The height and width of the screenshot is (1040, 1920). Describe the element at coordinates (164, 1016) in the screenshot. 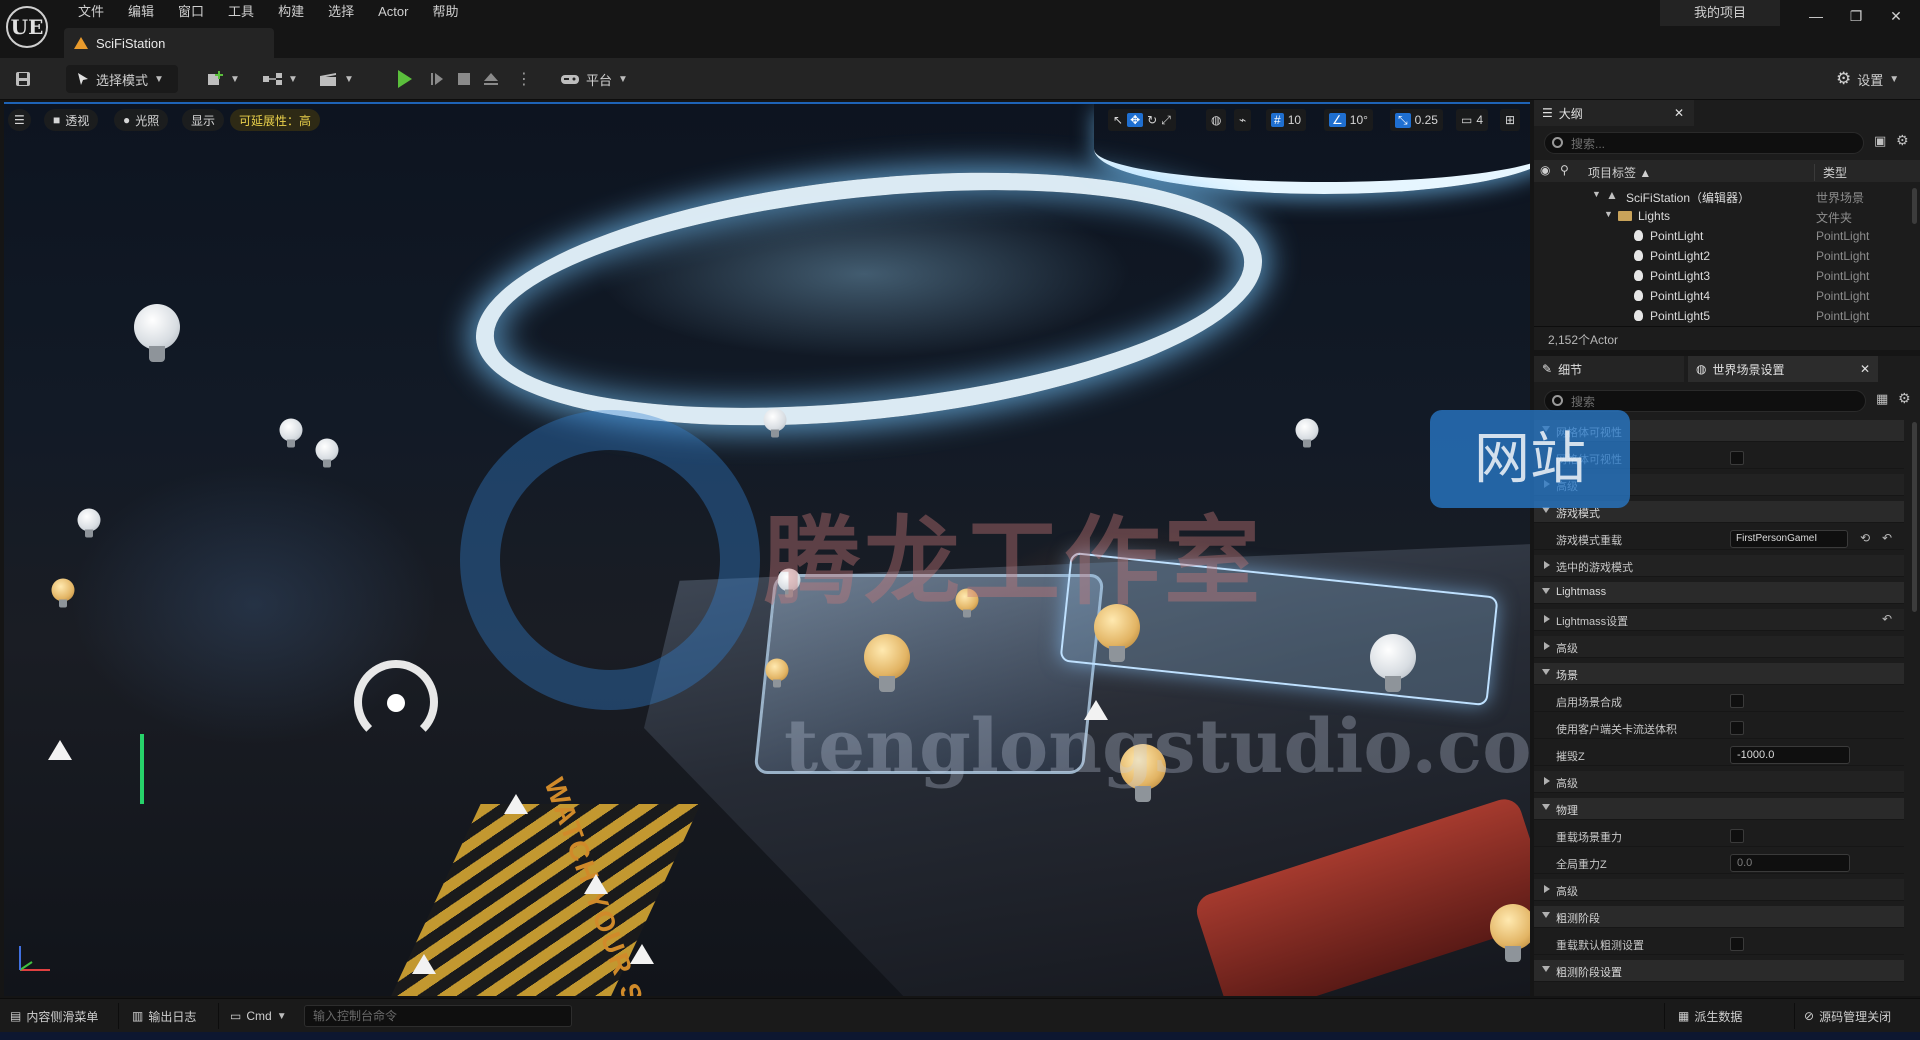

I see `output-log-button: ▥ 输出日志` at that location.